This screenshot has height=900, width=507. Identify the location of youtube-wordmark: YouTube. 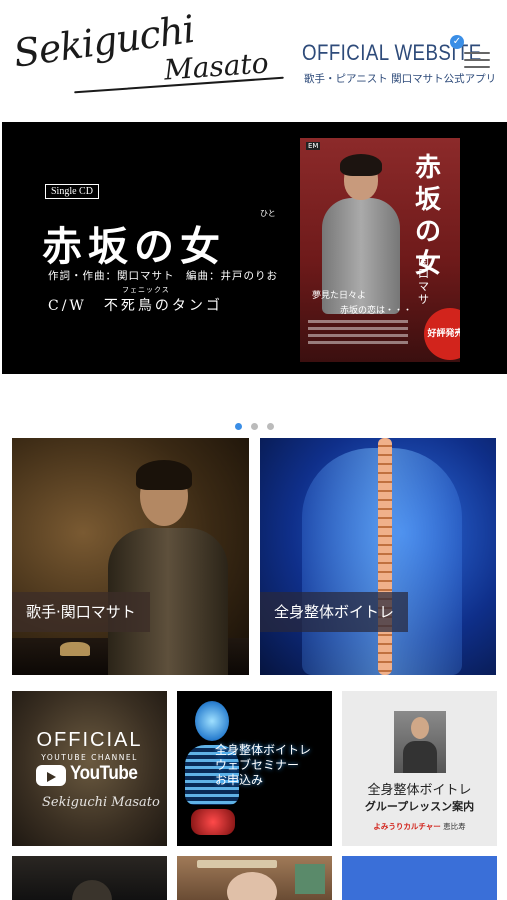
(104, 773).